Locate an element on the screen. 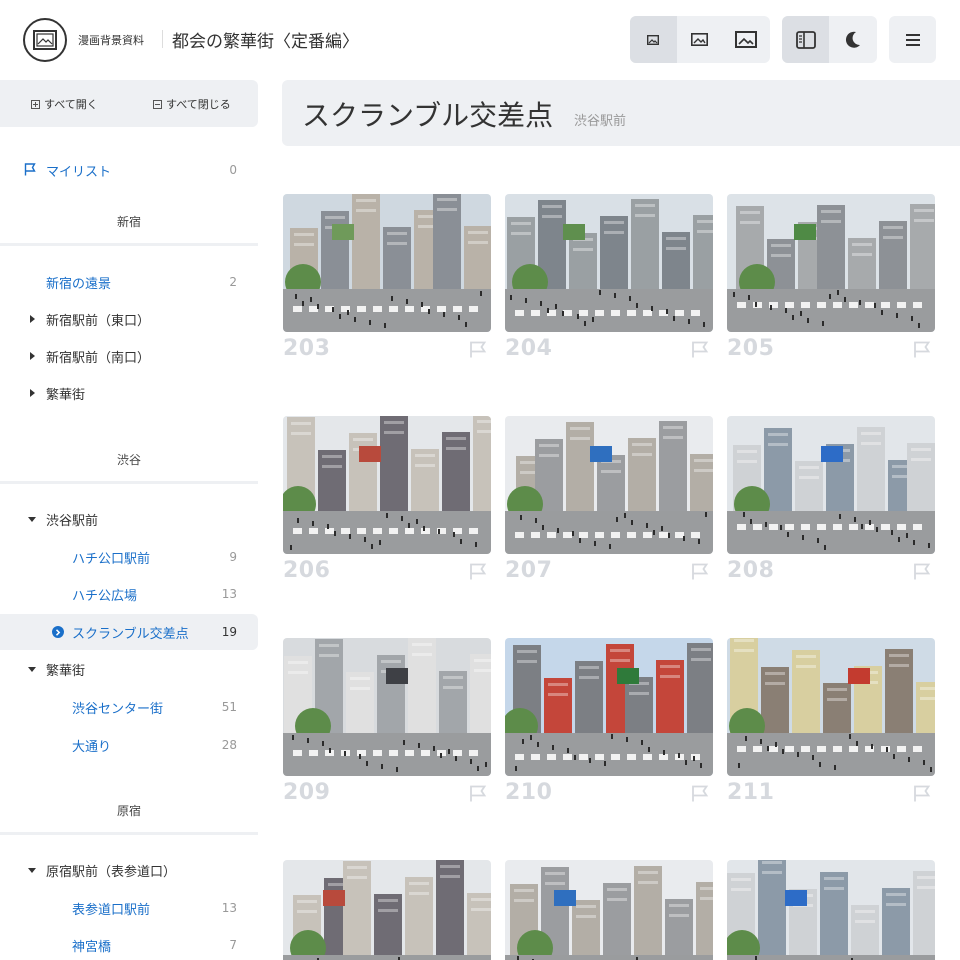 This screenshot has width=960, height=960. sidebar-item-shinjuku-south: 新宿駅前（南口） is located at coordinates (129, 356).